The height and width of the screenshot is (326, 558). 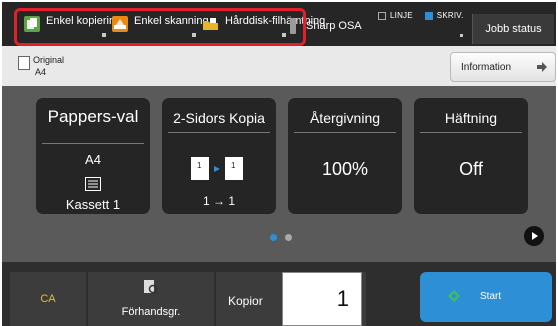 What do you see at coordinates (32, 24) in the screenshot?
I see `copy-icon` at bounding box center [32, 24].